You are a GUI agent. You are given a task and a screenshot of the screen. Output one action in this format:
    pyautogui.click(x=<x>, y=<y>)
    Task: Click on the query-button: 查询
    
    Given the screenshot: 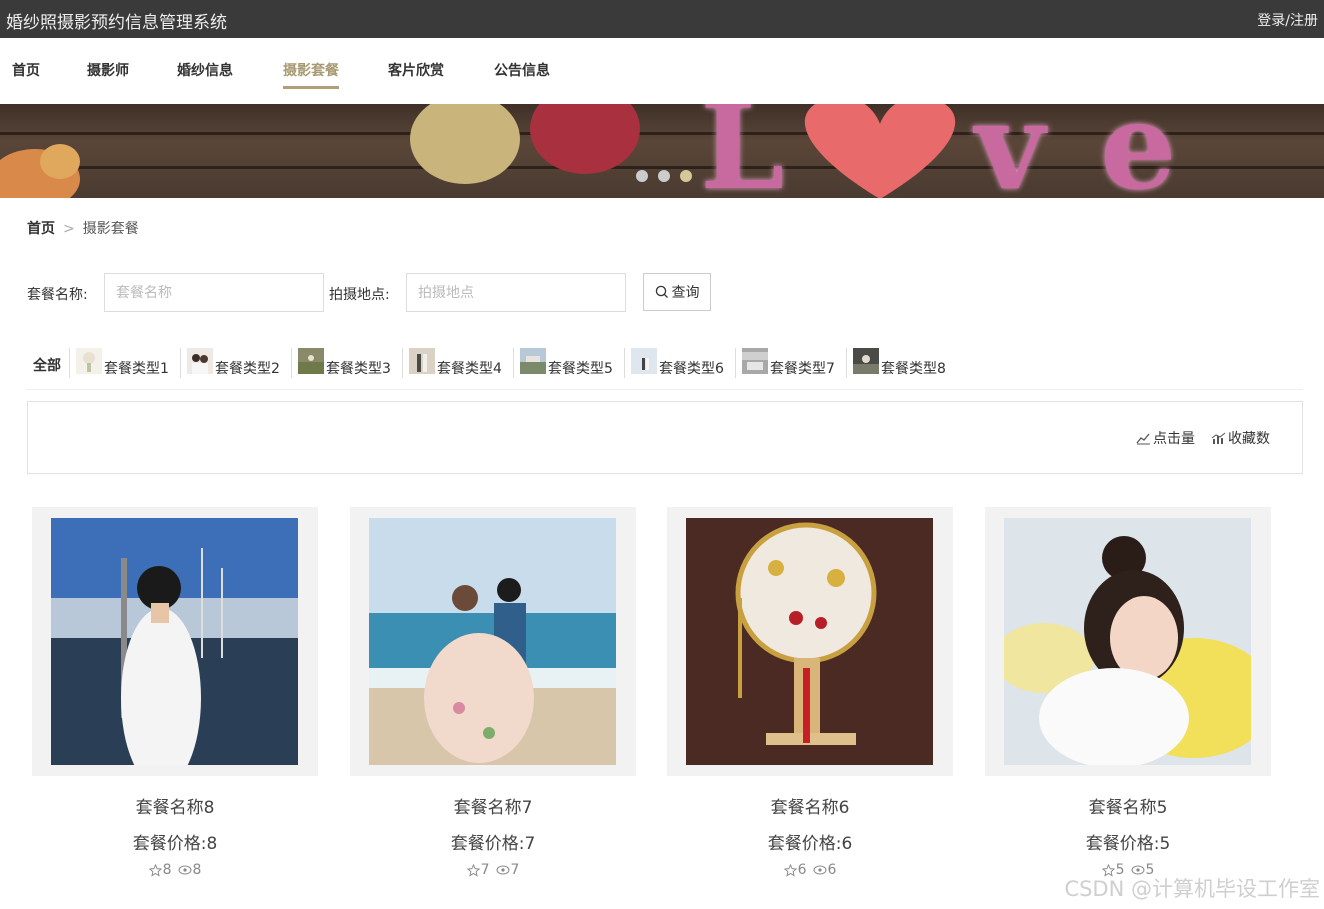 What is the action you would take?
    pyautogui.click(x=677, y=292)
    